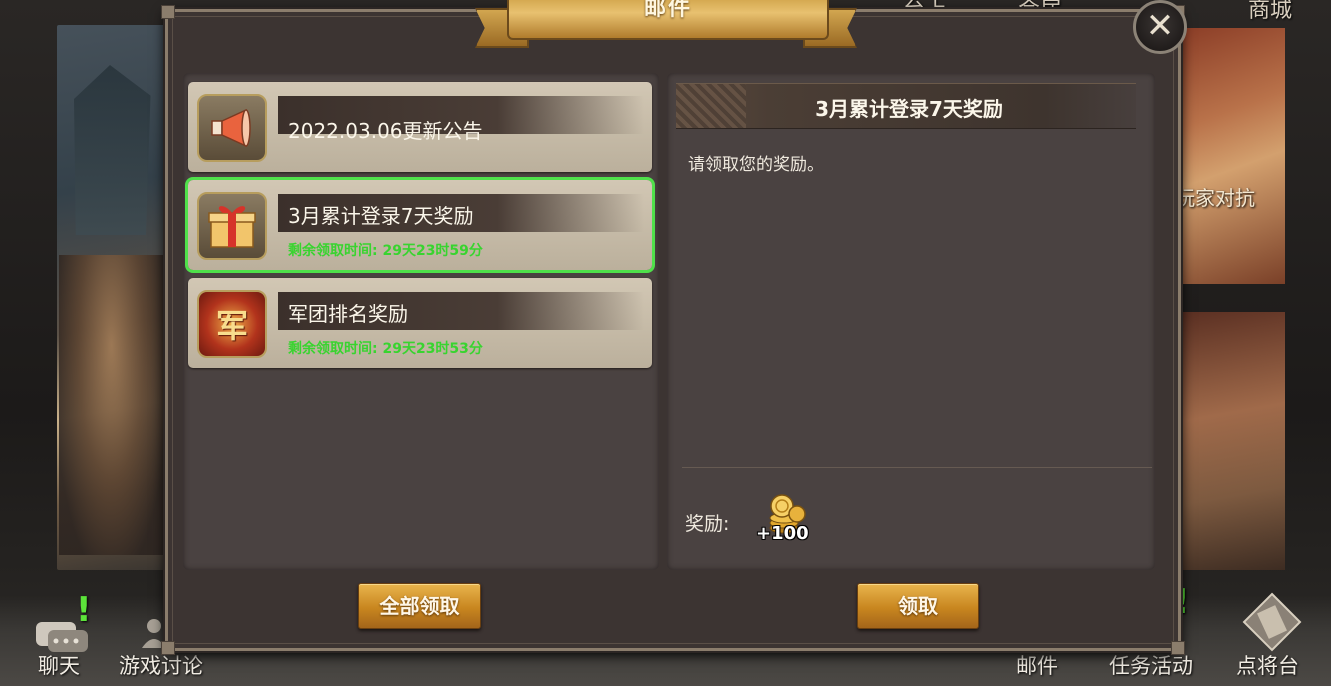 Image resolution: width=1331 pixels, height=686 pixels. I want to click on reward-amount: +100, so click(782, 533).